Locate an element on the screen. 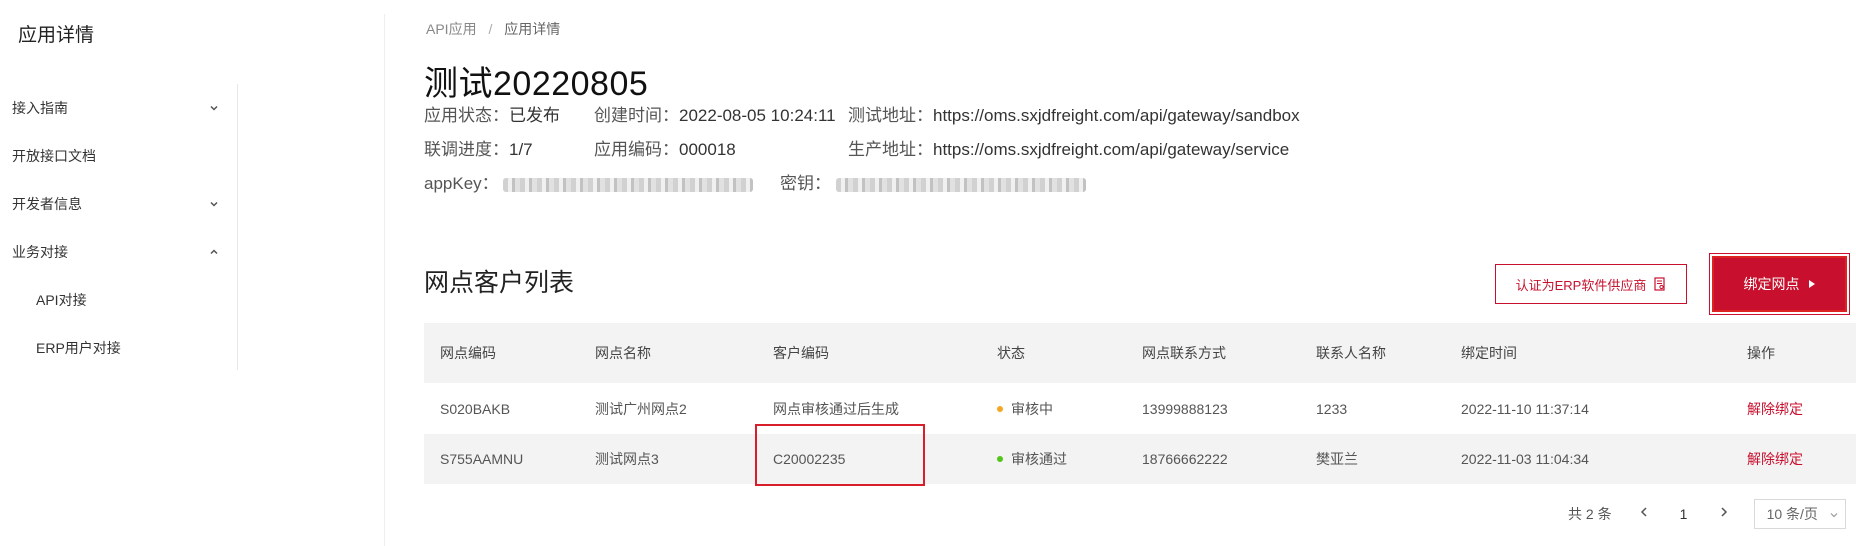 The image size is (1856, 546). divider is located at coordinates (384, 280).